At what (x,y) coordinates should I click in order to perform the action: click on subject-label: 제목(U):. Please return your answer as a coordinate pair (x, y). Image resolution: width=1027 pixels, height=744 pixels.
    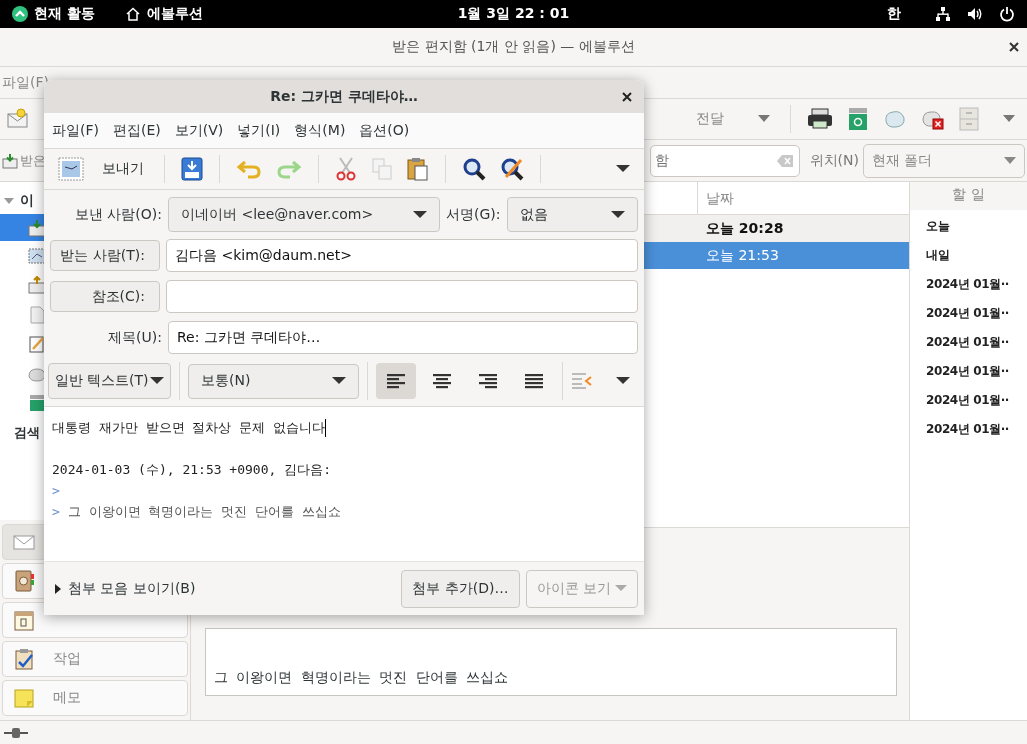
    Looking at the image, I should click on (134, 337).